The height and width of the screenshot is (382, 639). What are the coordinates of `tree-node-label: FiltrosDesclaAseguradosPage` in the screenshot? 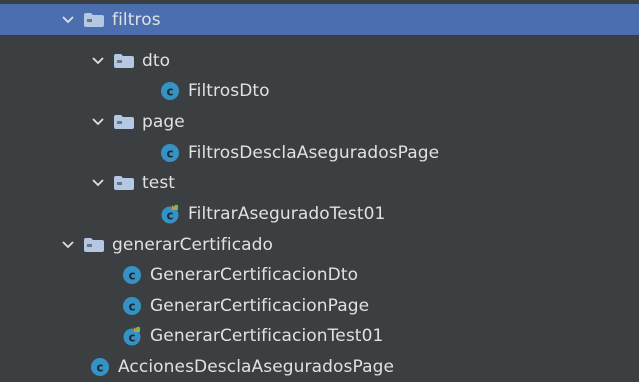 It's located at (314, 152).